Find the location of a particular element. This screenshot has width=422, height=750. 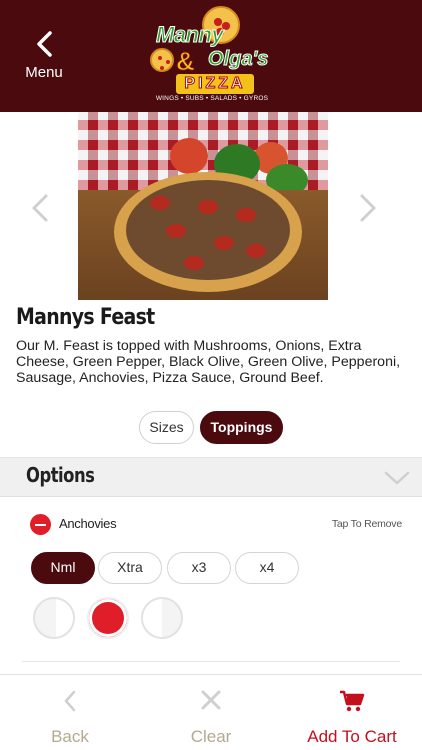

add-to-cart-button: Add To Cart is located at coordinates (352, 712).